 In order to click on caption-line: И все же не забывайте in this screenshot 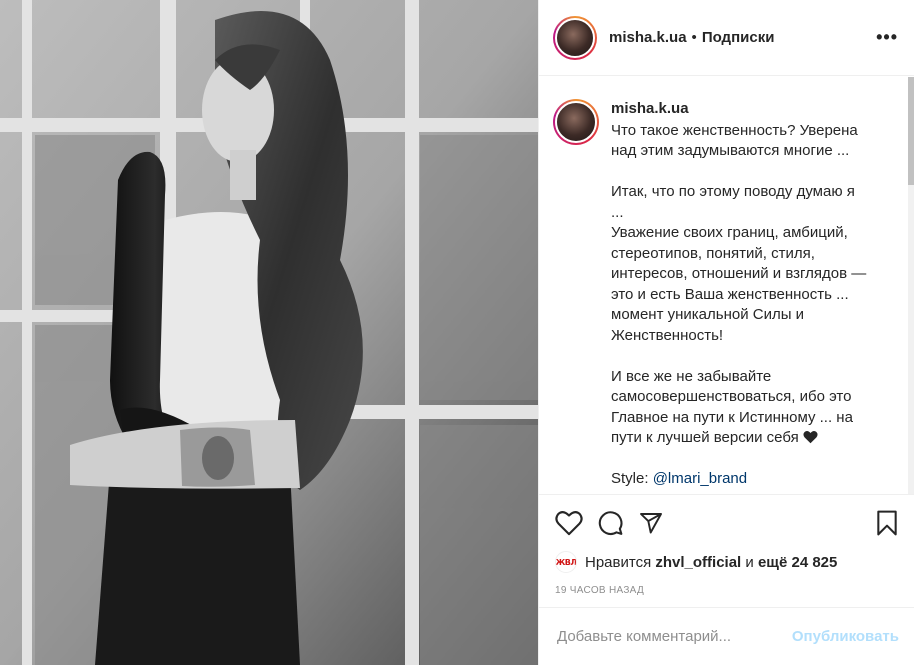, I will do `click(691, 376)`.